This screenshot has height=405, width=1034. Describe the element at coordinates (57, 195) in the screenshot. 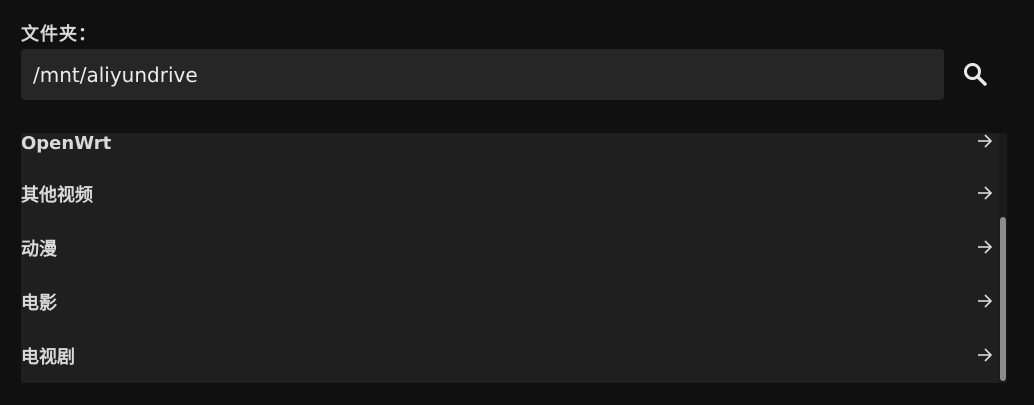

I see `folder-name: 其他视频` at that location.